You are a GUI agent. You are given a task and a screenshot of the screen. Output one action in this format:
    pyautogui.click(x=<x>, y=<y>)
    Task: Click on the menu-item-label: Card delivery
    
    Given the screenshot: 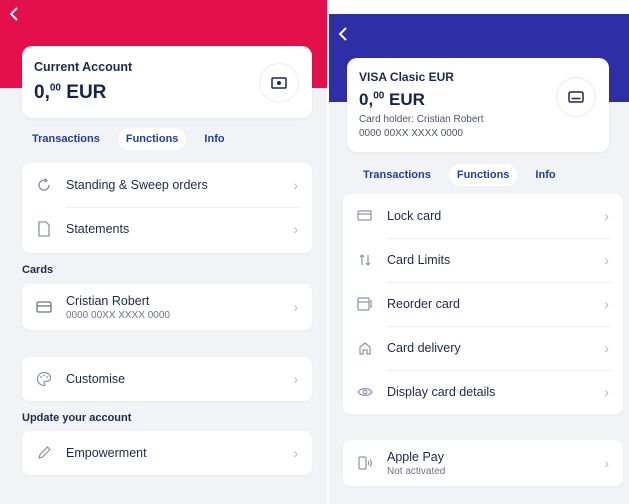 What is the action you would take?
    pyautogui.click(x=424, y=348)
    